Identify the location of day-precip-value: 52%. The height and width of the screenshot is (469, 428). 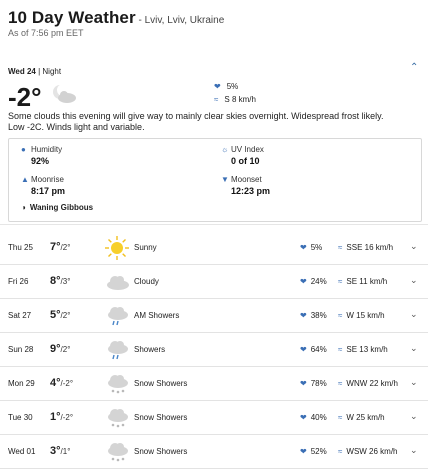
(318, 451).